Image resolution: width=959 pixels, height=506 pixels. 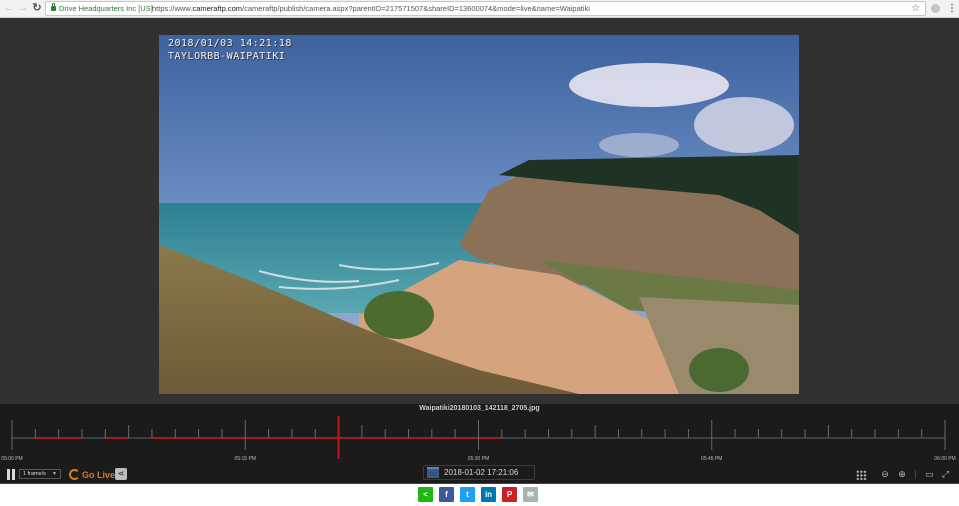 I want to click on twitter-button: t, so click(x=467, y=494).